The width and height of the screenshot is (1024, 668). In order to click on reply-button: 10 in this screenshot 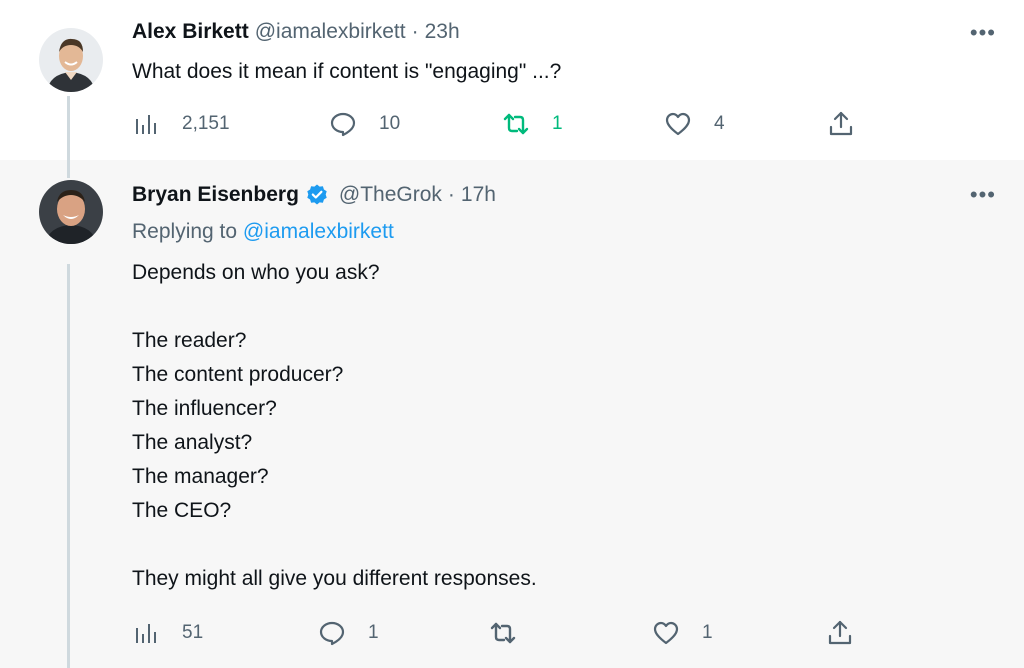, I will do `click(364, 124)`.